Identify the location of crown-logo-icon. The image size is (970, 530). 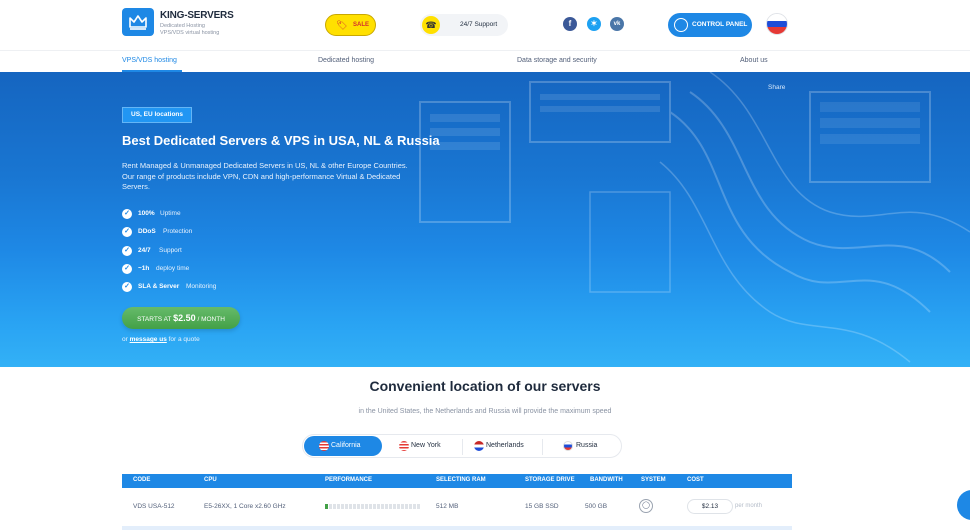
(138, 22).